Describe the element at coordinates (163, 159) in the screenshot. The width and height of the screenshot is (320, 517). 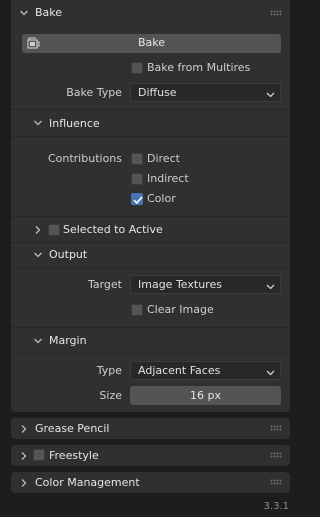
I see `direct-label: Direct` at that location.